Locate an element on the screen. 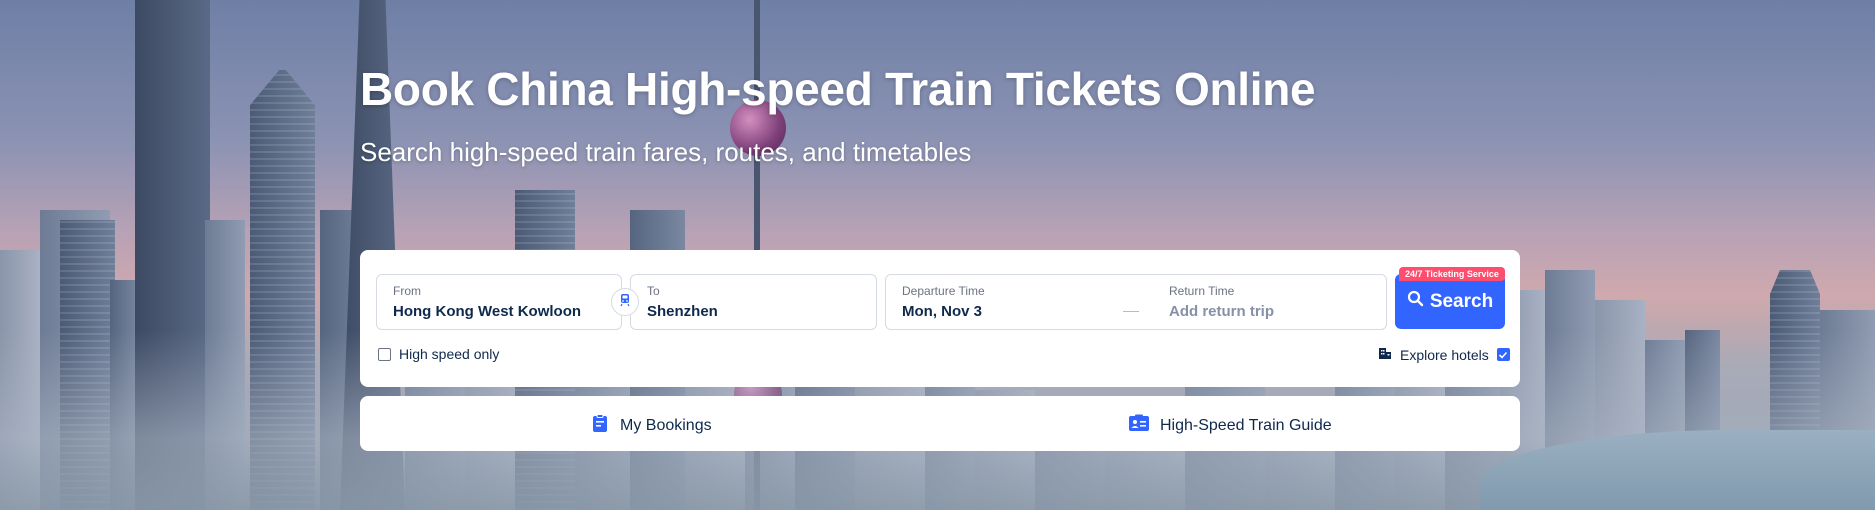 Image resolution: width=1875 pixels, height=510 pixels. explore-hotels-option: Explore hotels is located at coordinates (1444, 354).